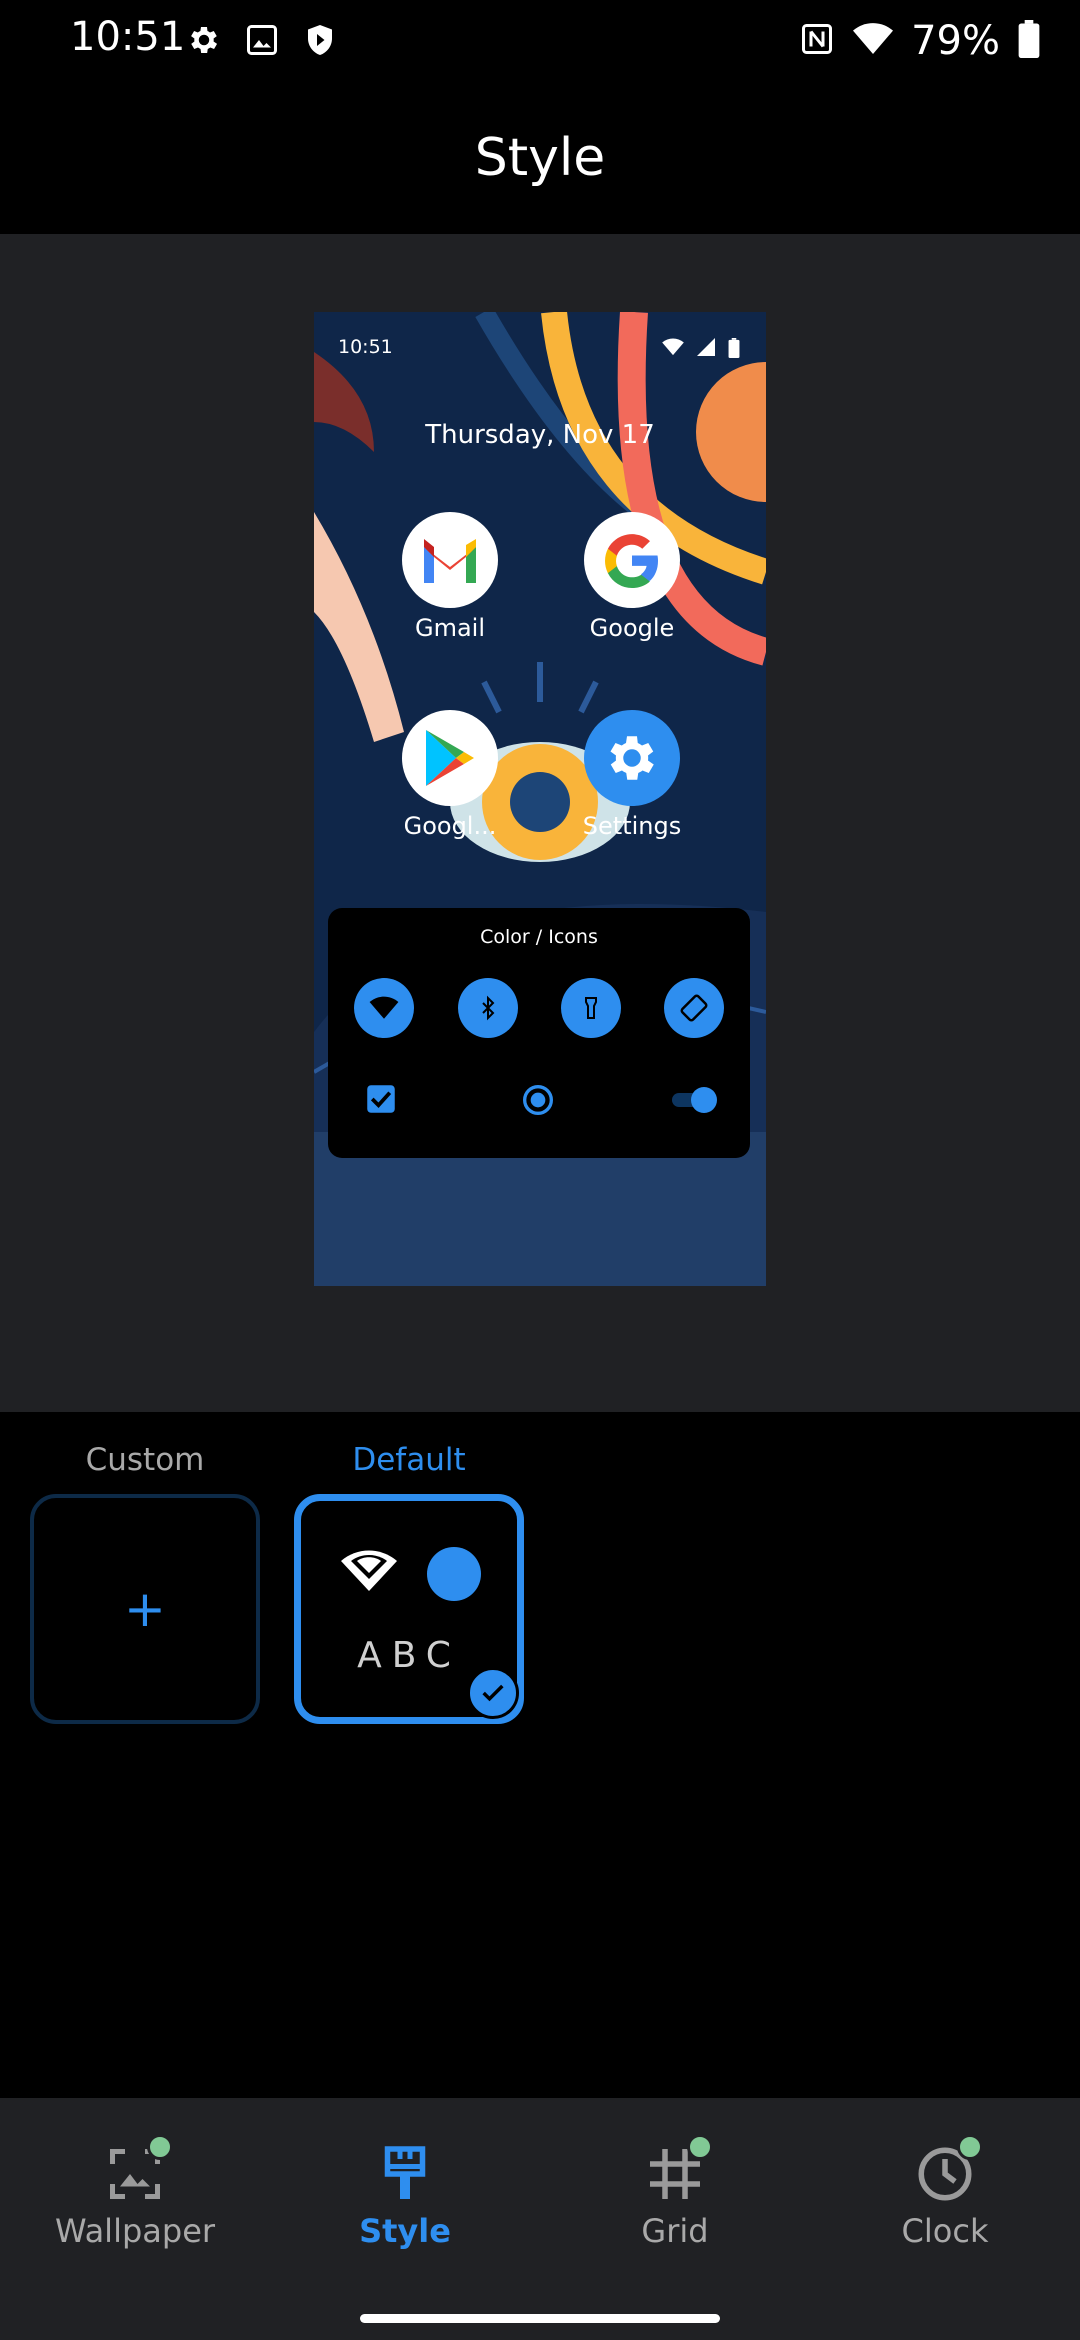 The height and width of the screenshot is (2340, 1080). I want to click on nav-item-clock: Clock, so click(945, 2192).